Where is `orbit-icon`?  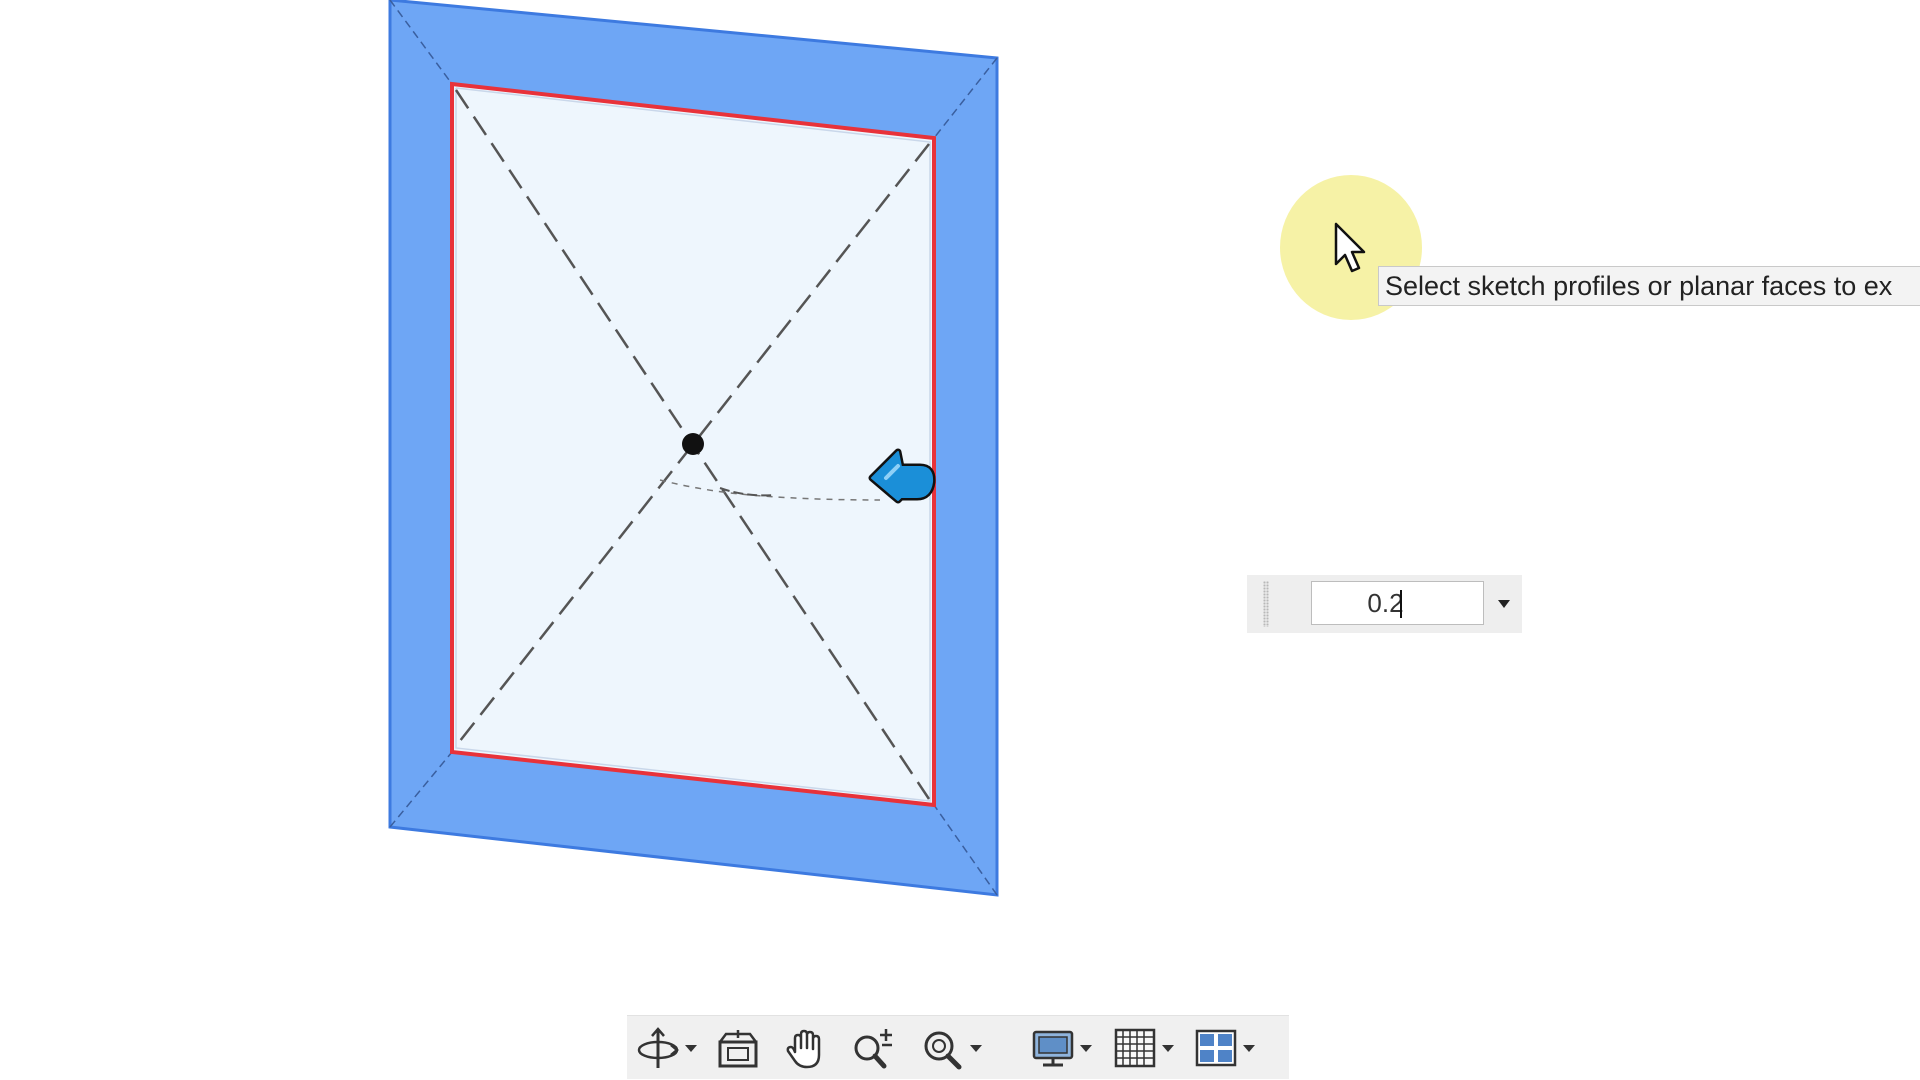 orbit-icon is located at coordinates (658, 1047).